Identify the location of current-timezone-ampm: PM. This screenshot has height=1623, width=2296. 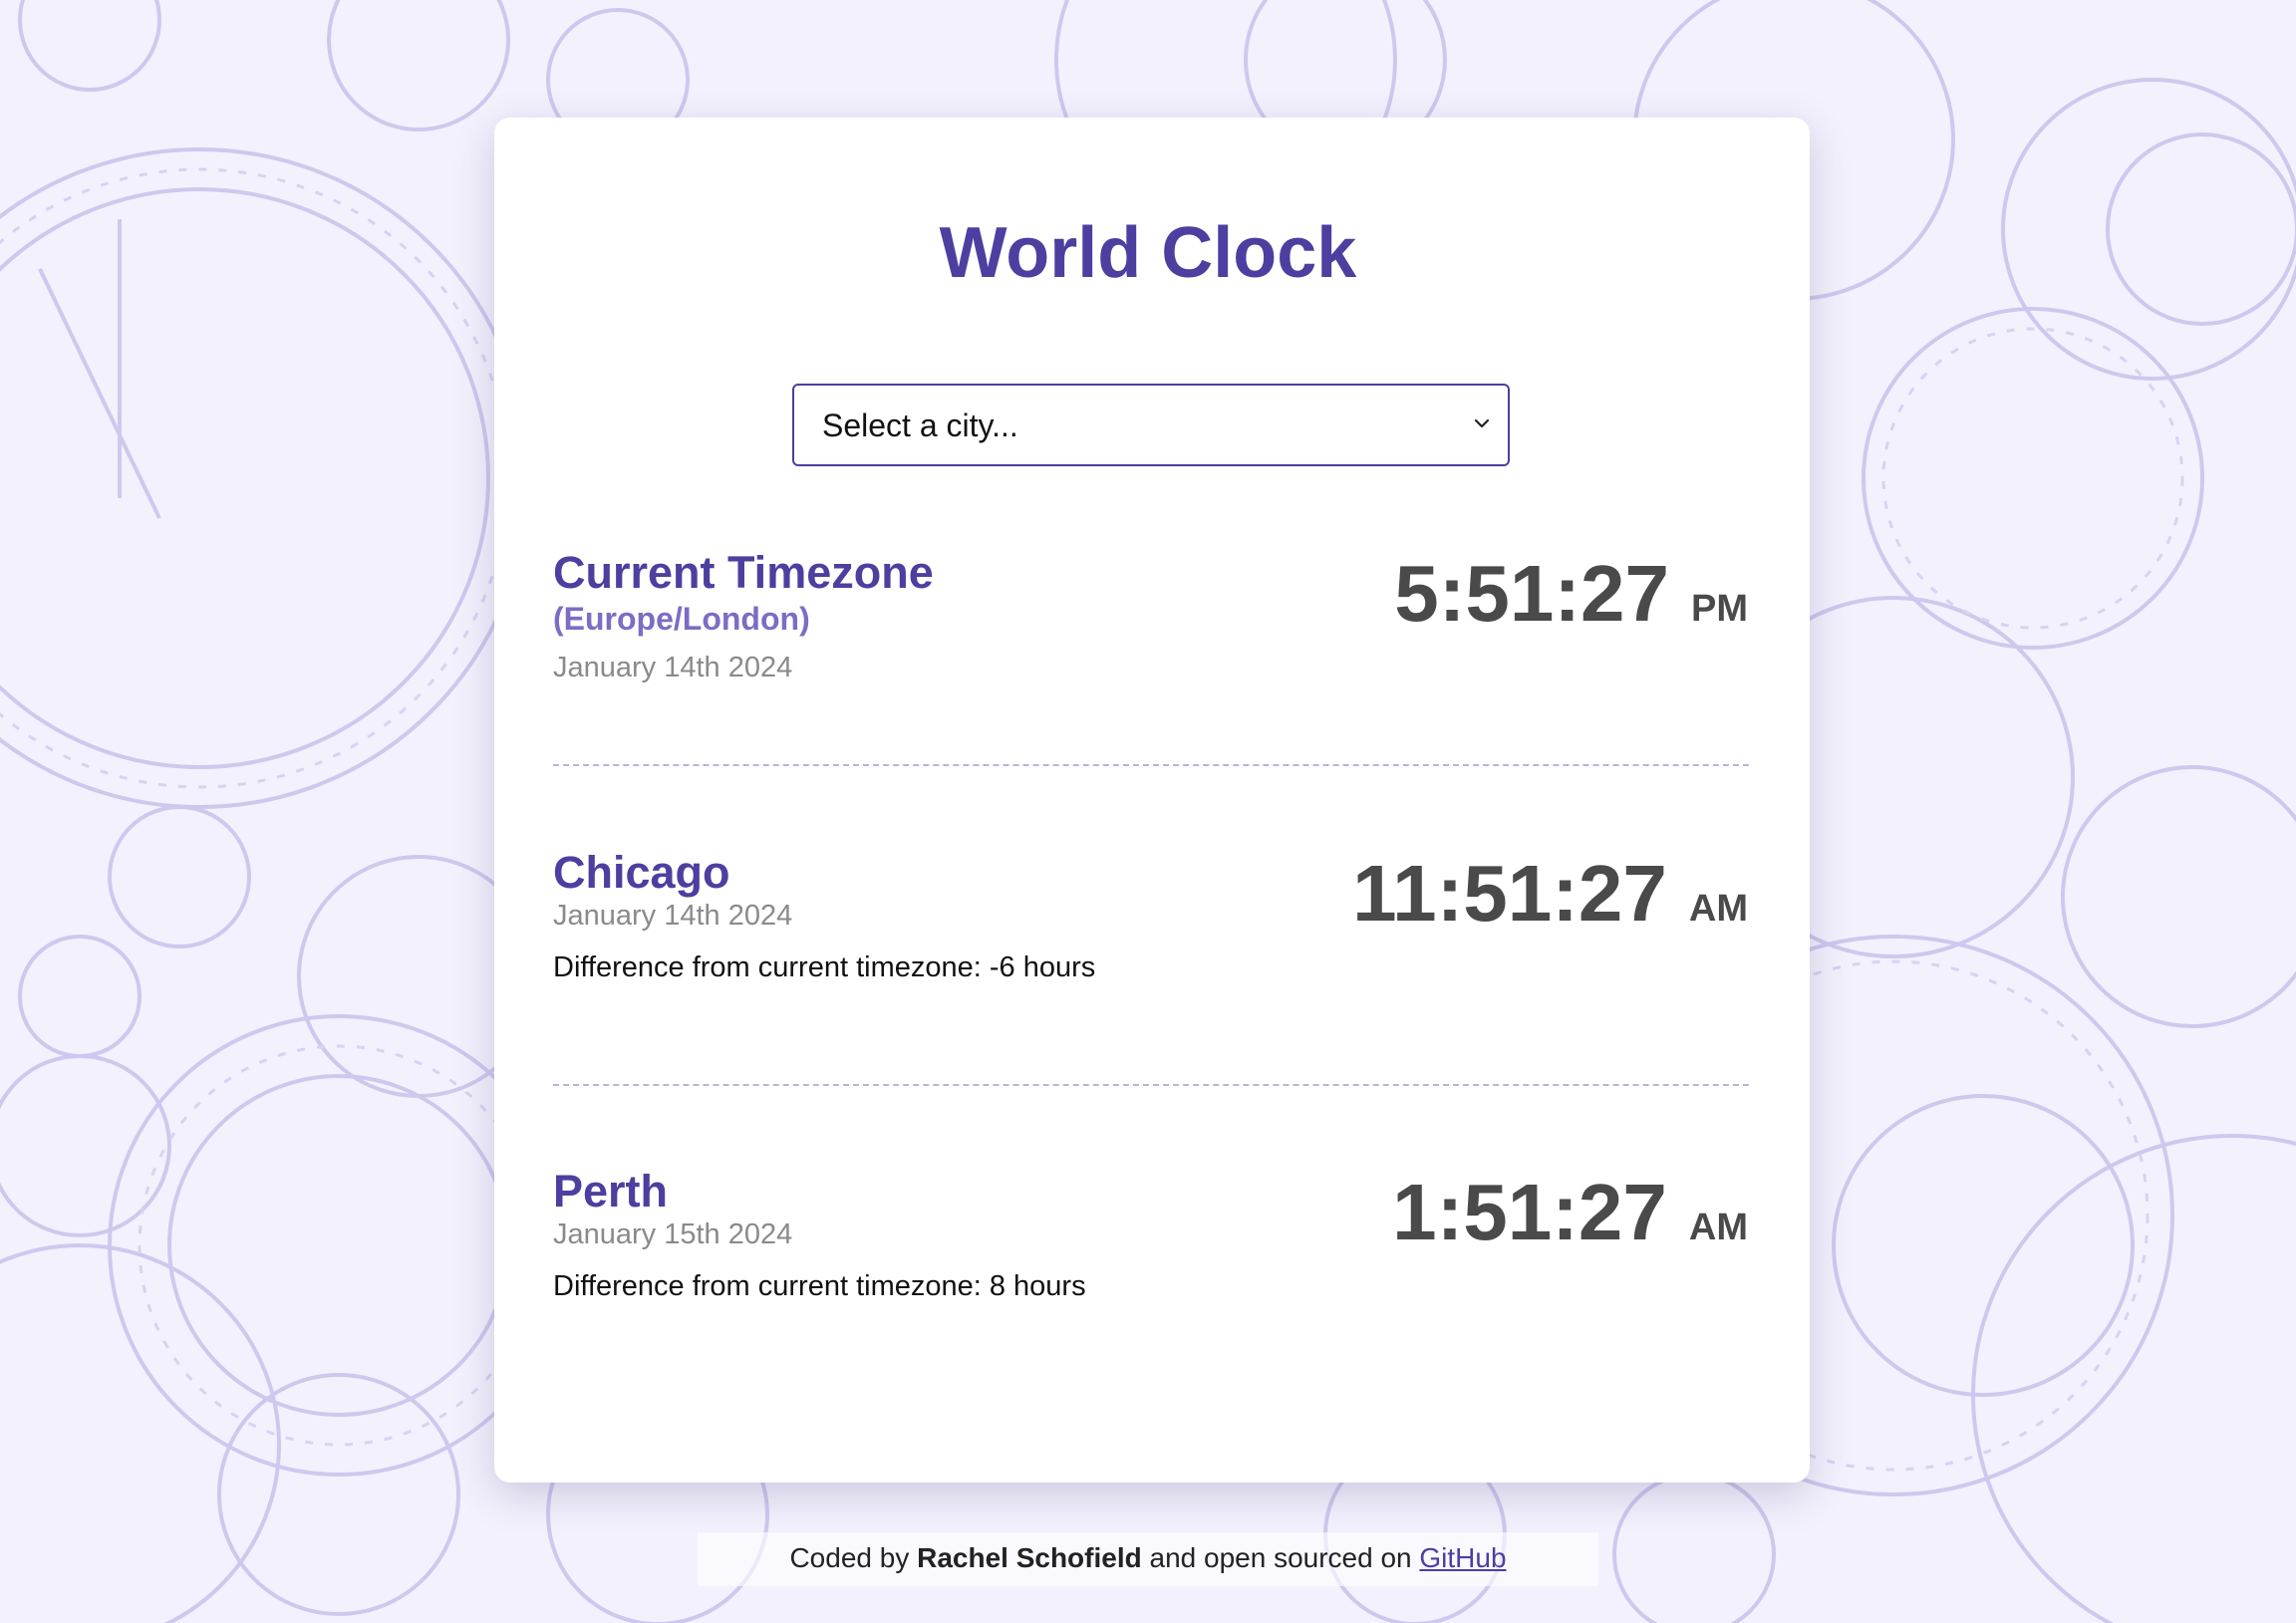
(1719, 609).